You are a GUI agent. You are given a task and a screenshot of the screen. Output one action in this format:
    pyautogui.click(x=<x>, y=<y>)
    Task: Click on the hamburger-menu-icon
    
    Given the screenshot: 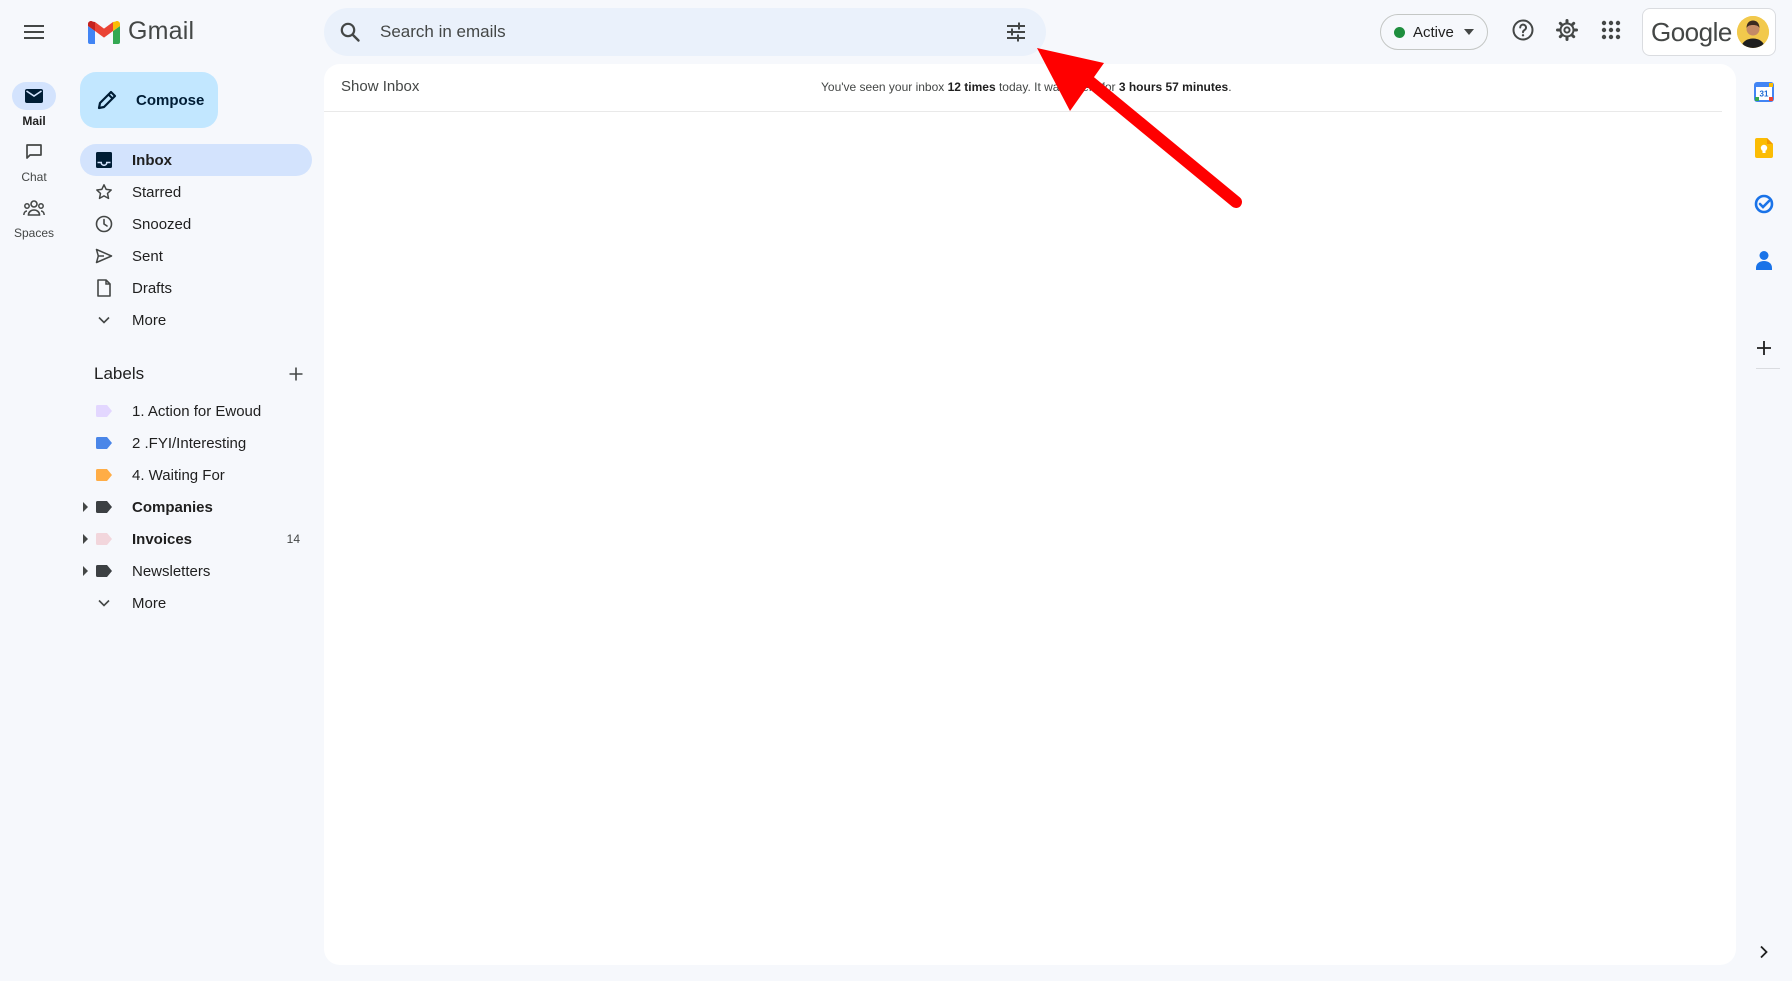 What is the action you would take?
    pyautogui.click(x=34, y=32)
    